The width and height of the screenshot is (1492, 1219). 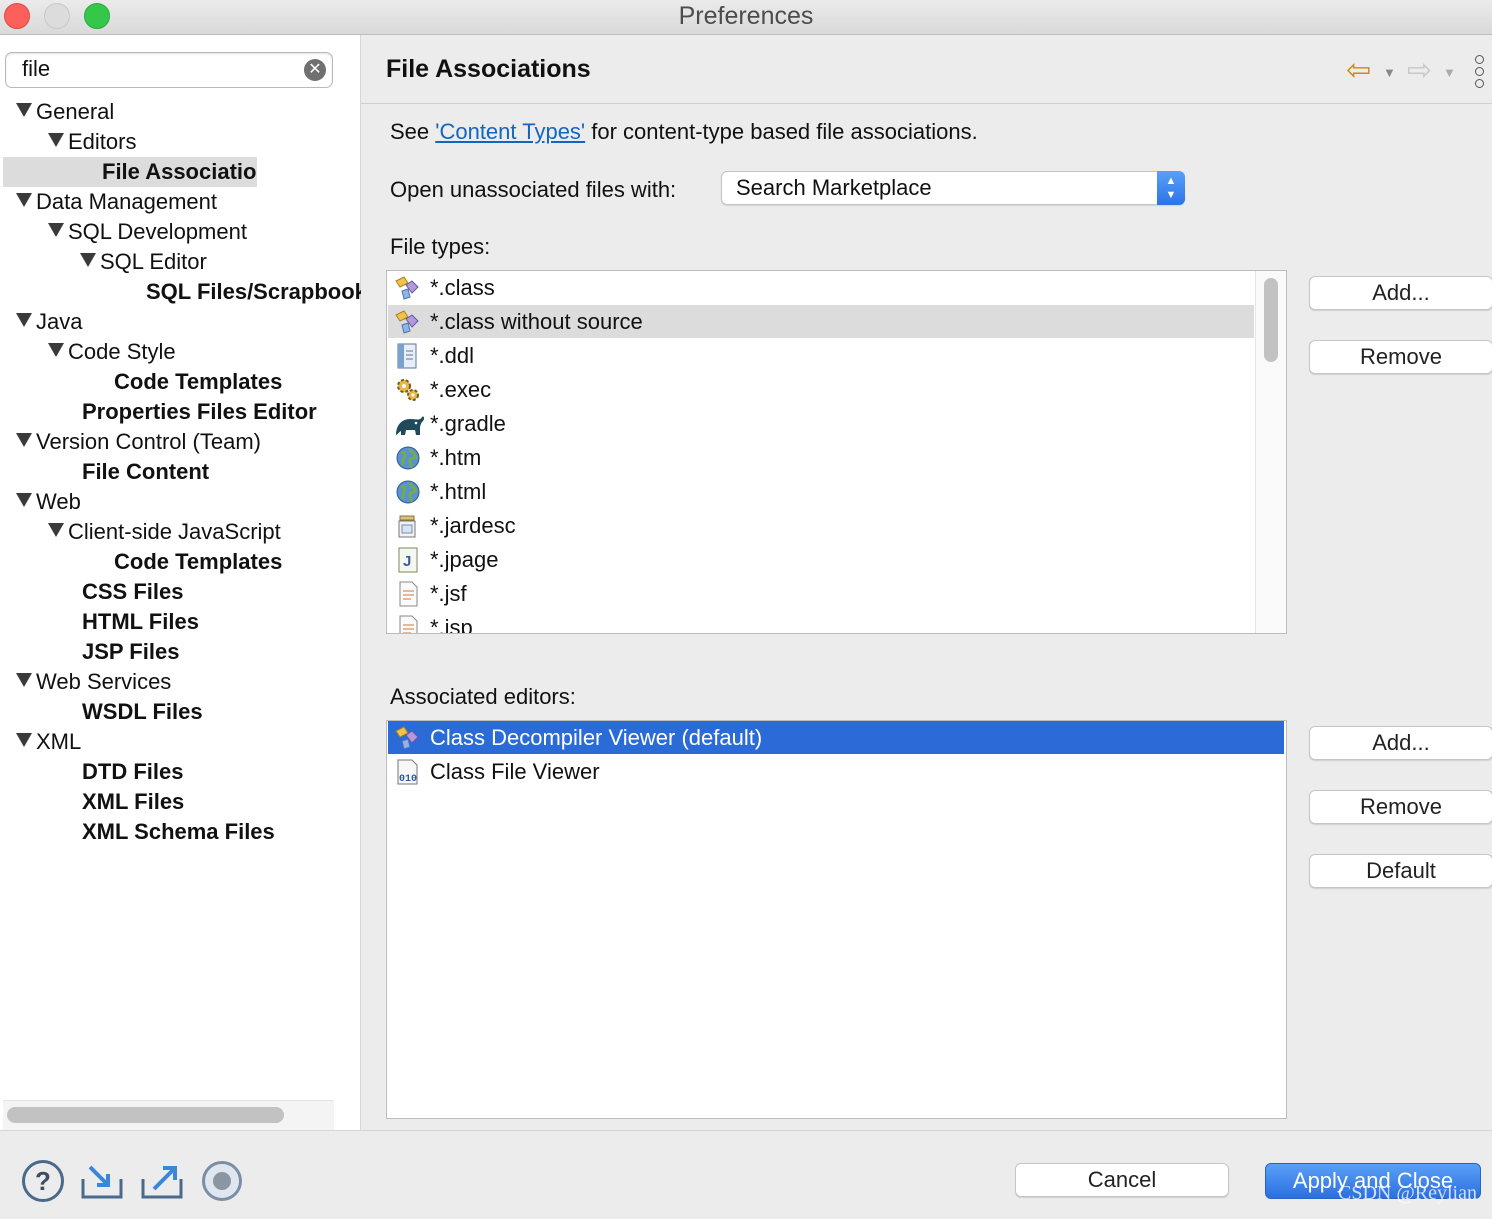 I want to click on list-item: *.exec, so click(x=821, y=389).